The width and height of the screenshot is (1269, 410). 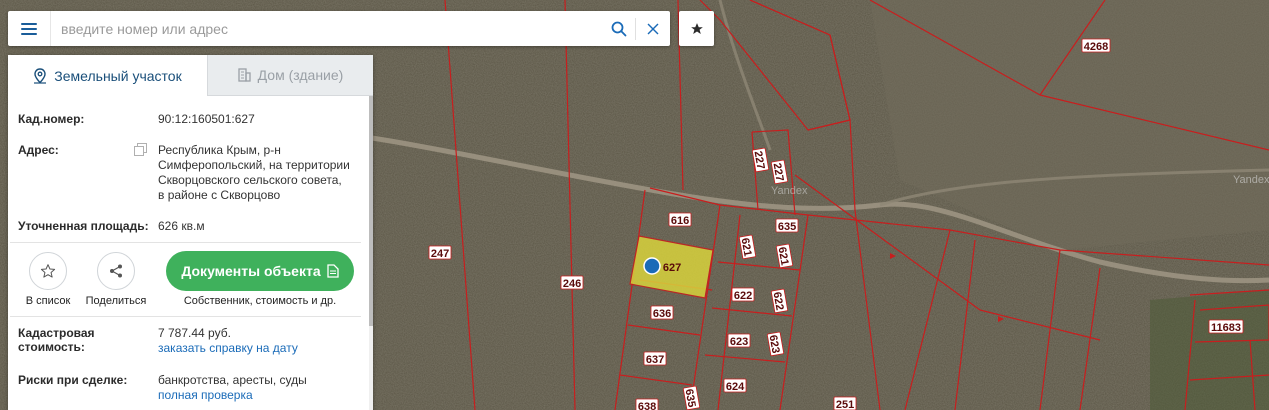 I want to click on hamburger-menu-icon, so click(x=29, y=28).